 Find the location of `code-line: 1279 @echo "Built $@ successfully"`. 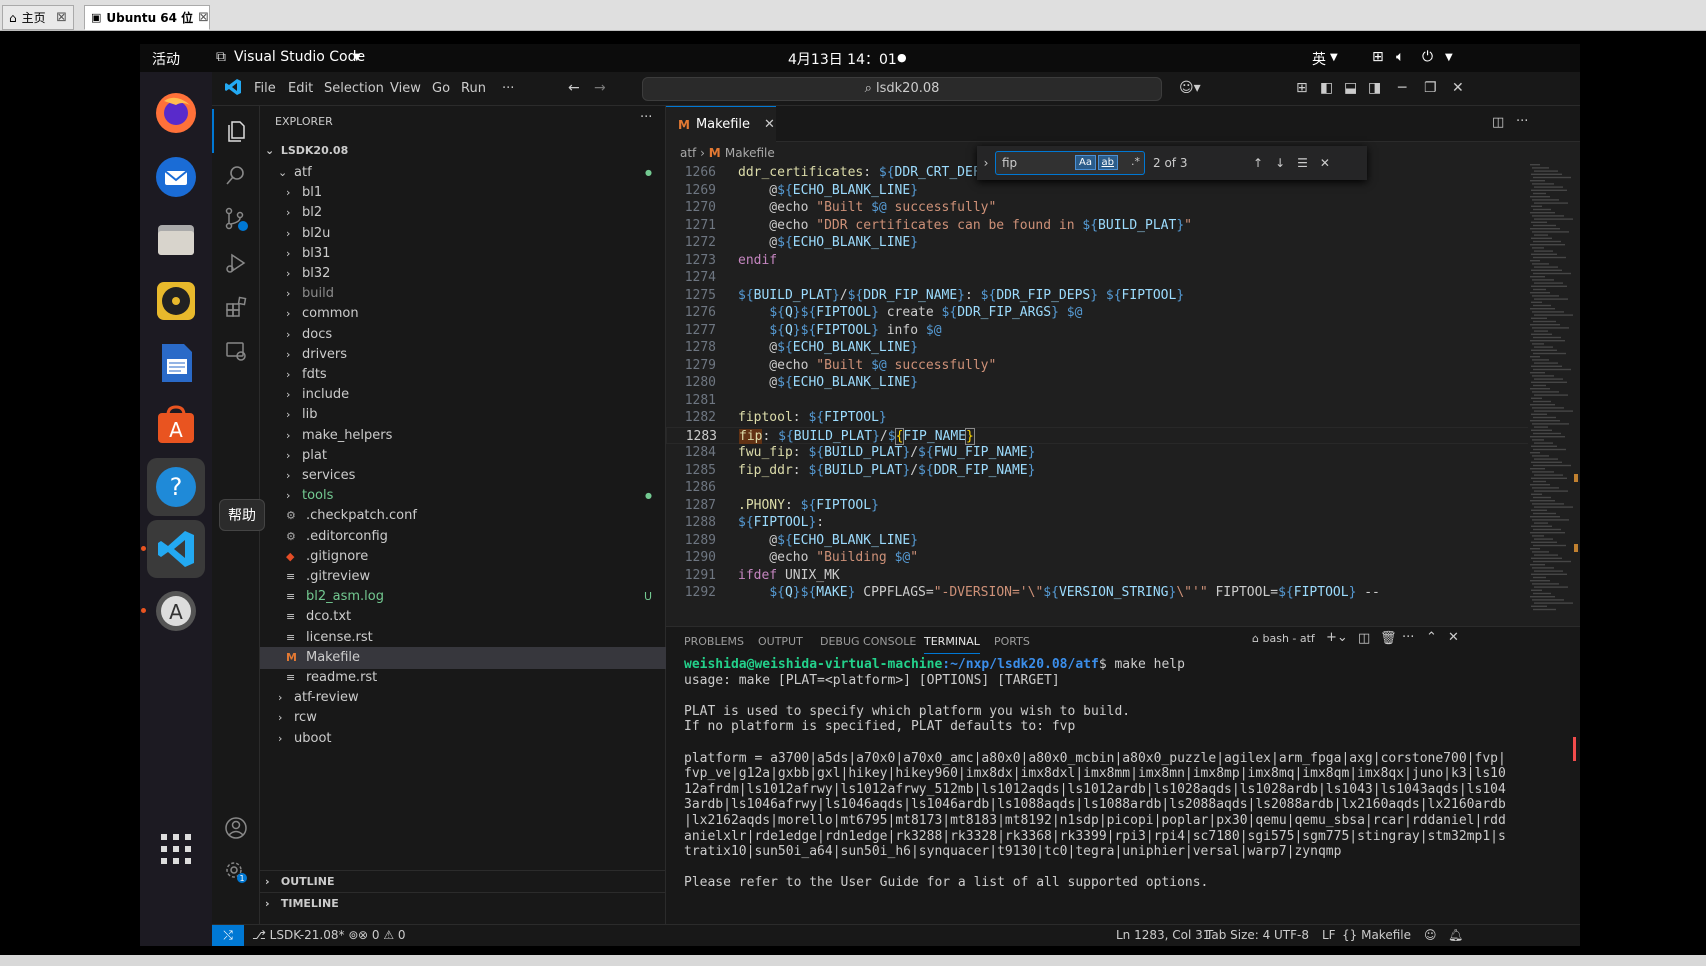

code-line: 1279 @echo "Built $@ successfully" is located at coordinates (1116, 366).